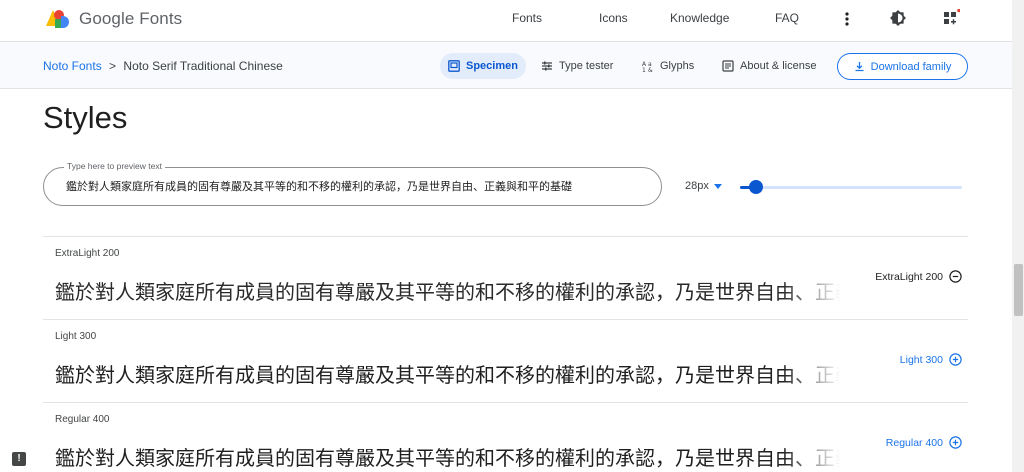 The height and width of the screenshot is (472, 1024). What do you see at coordinates (909, 276) in the screenshot?
I see `style-action-label: ExtraLight 200` at bounding box center [909, 276].